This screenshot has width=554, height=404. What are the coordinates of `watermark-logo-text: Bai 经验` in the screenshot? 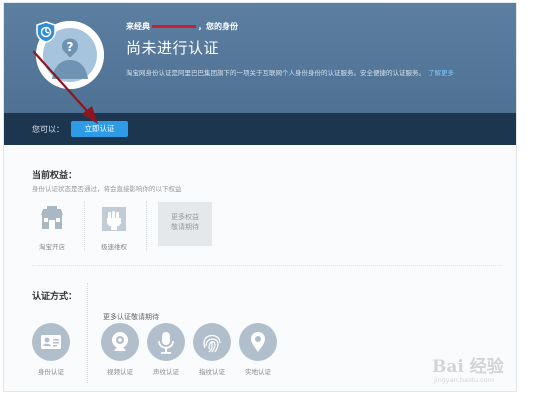 It's located at (468, 367).